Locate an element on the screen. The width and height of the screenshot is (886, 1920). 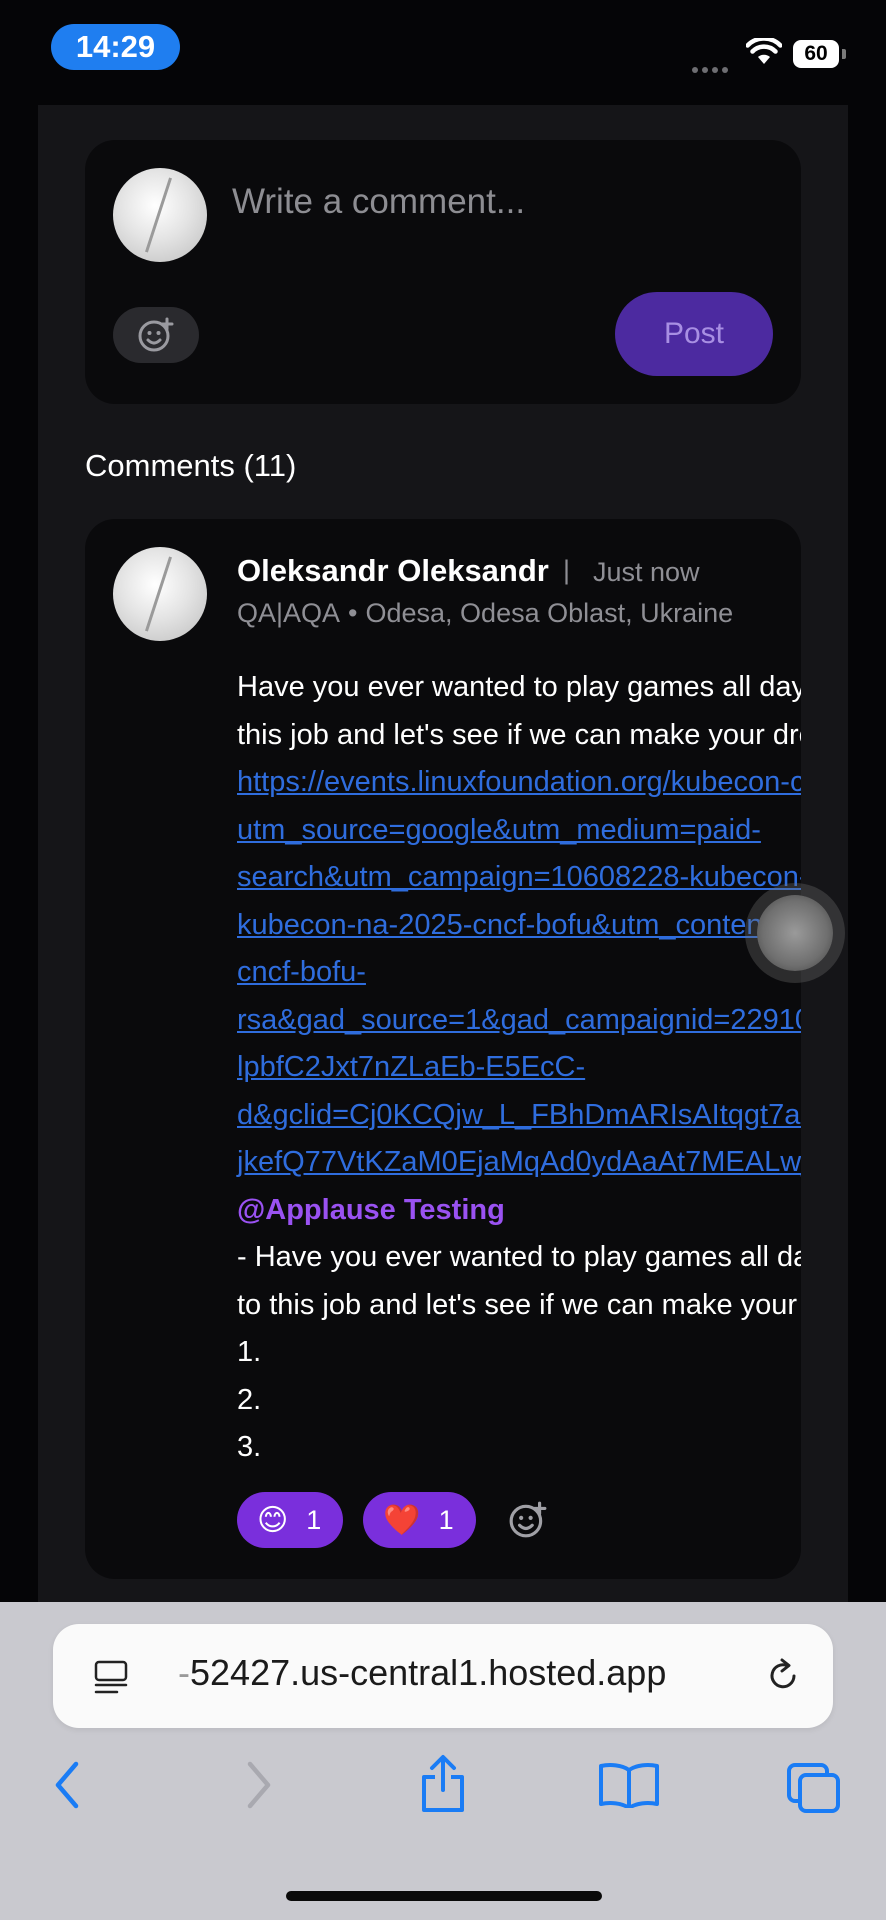
reactions-row: 😊 1 ❤️ 1 is located at coordinates (392, 1520).